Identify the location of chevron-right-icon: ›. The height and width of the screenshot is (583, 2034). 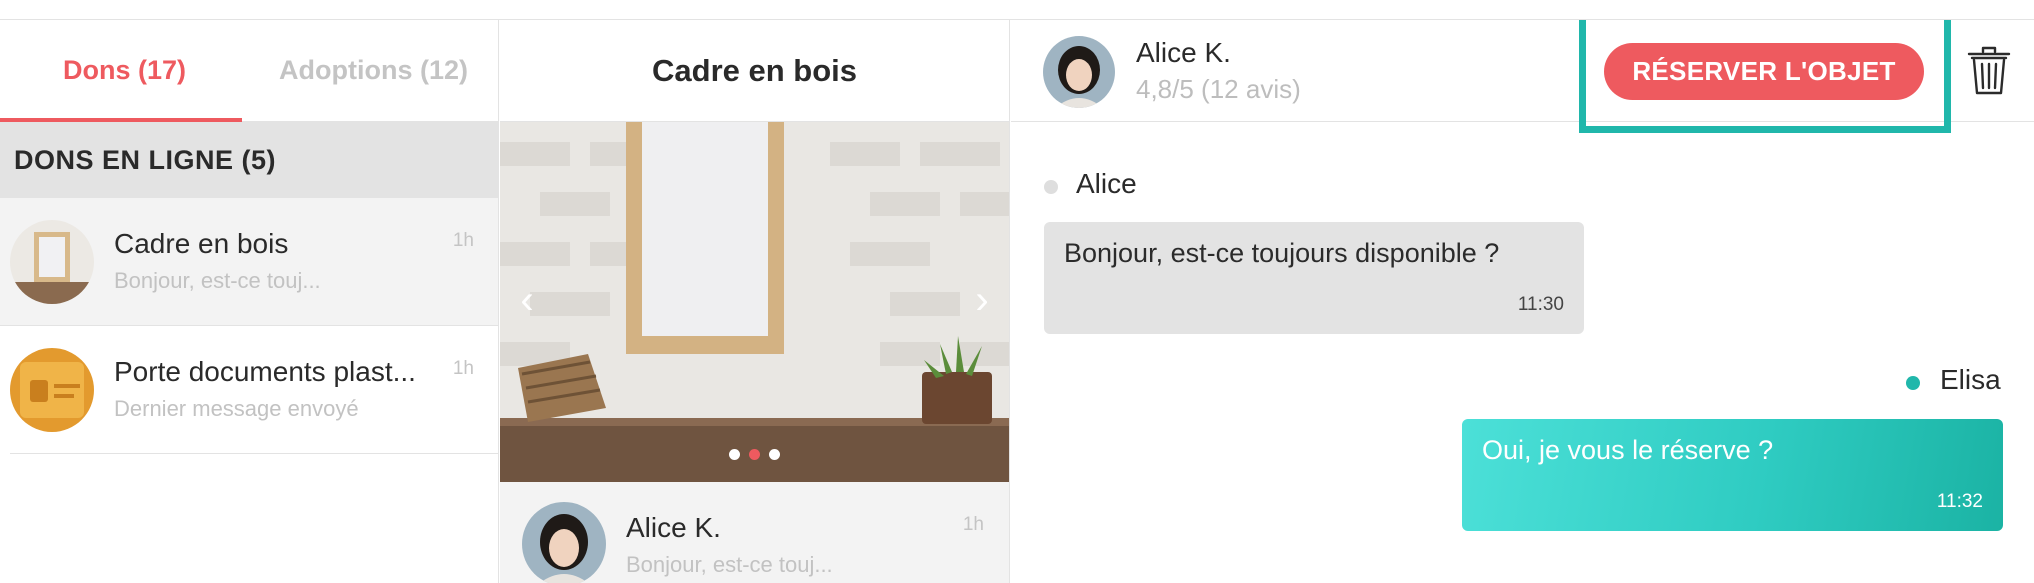
(982, 300).